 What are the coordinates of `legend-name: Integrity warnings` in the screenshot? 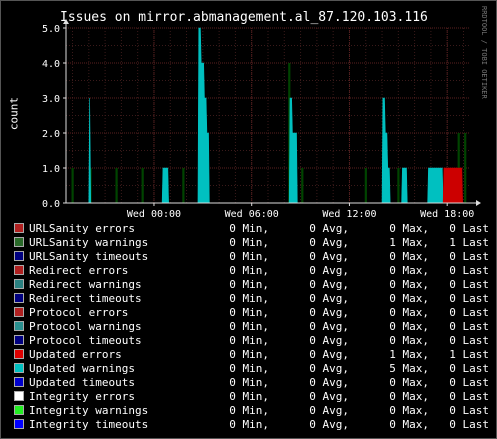 It's located at (89, 410).